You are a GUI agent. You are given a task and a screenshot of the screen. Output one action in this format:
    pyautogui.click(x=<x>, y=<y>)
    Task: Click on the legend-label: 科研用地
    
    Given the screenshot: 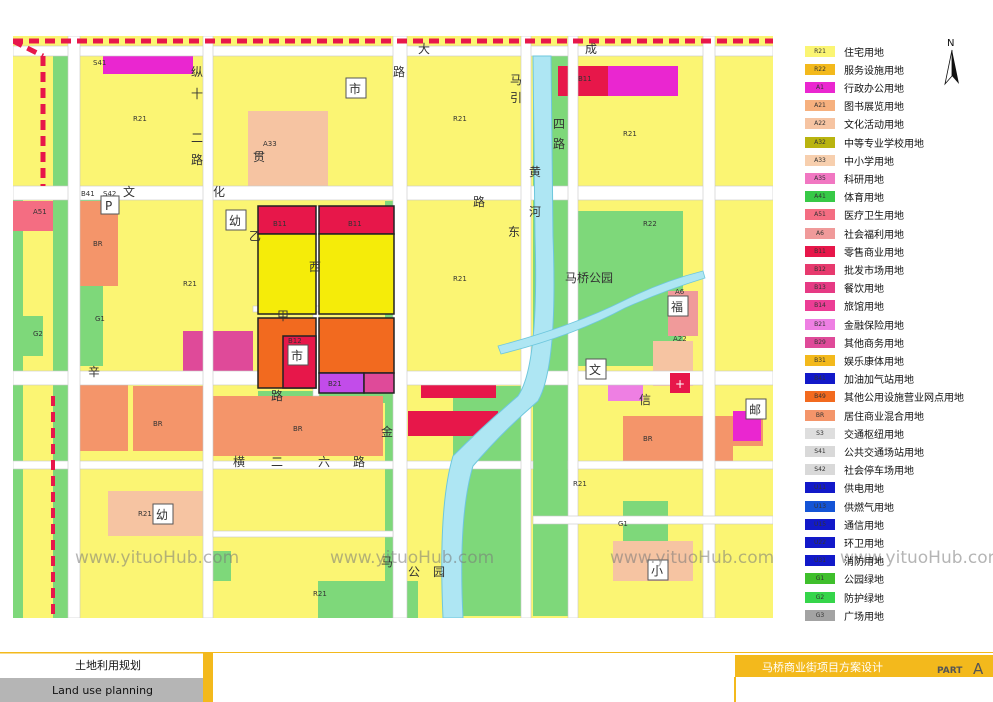 What is the action you would take?
    pyautogui.click(x=864, y=180)
    